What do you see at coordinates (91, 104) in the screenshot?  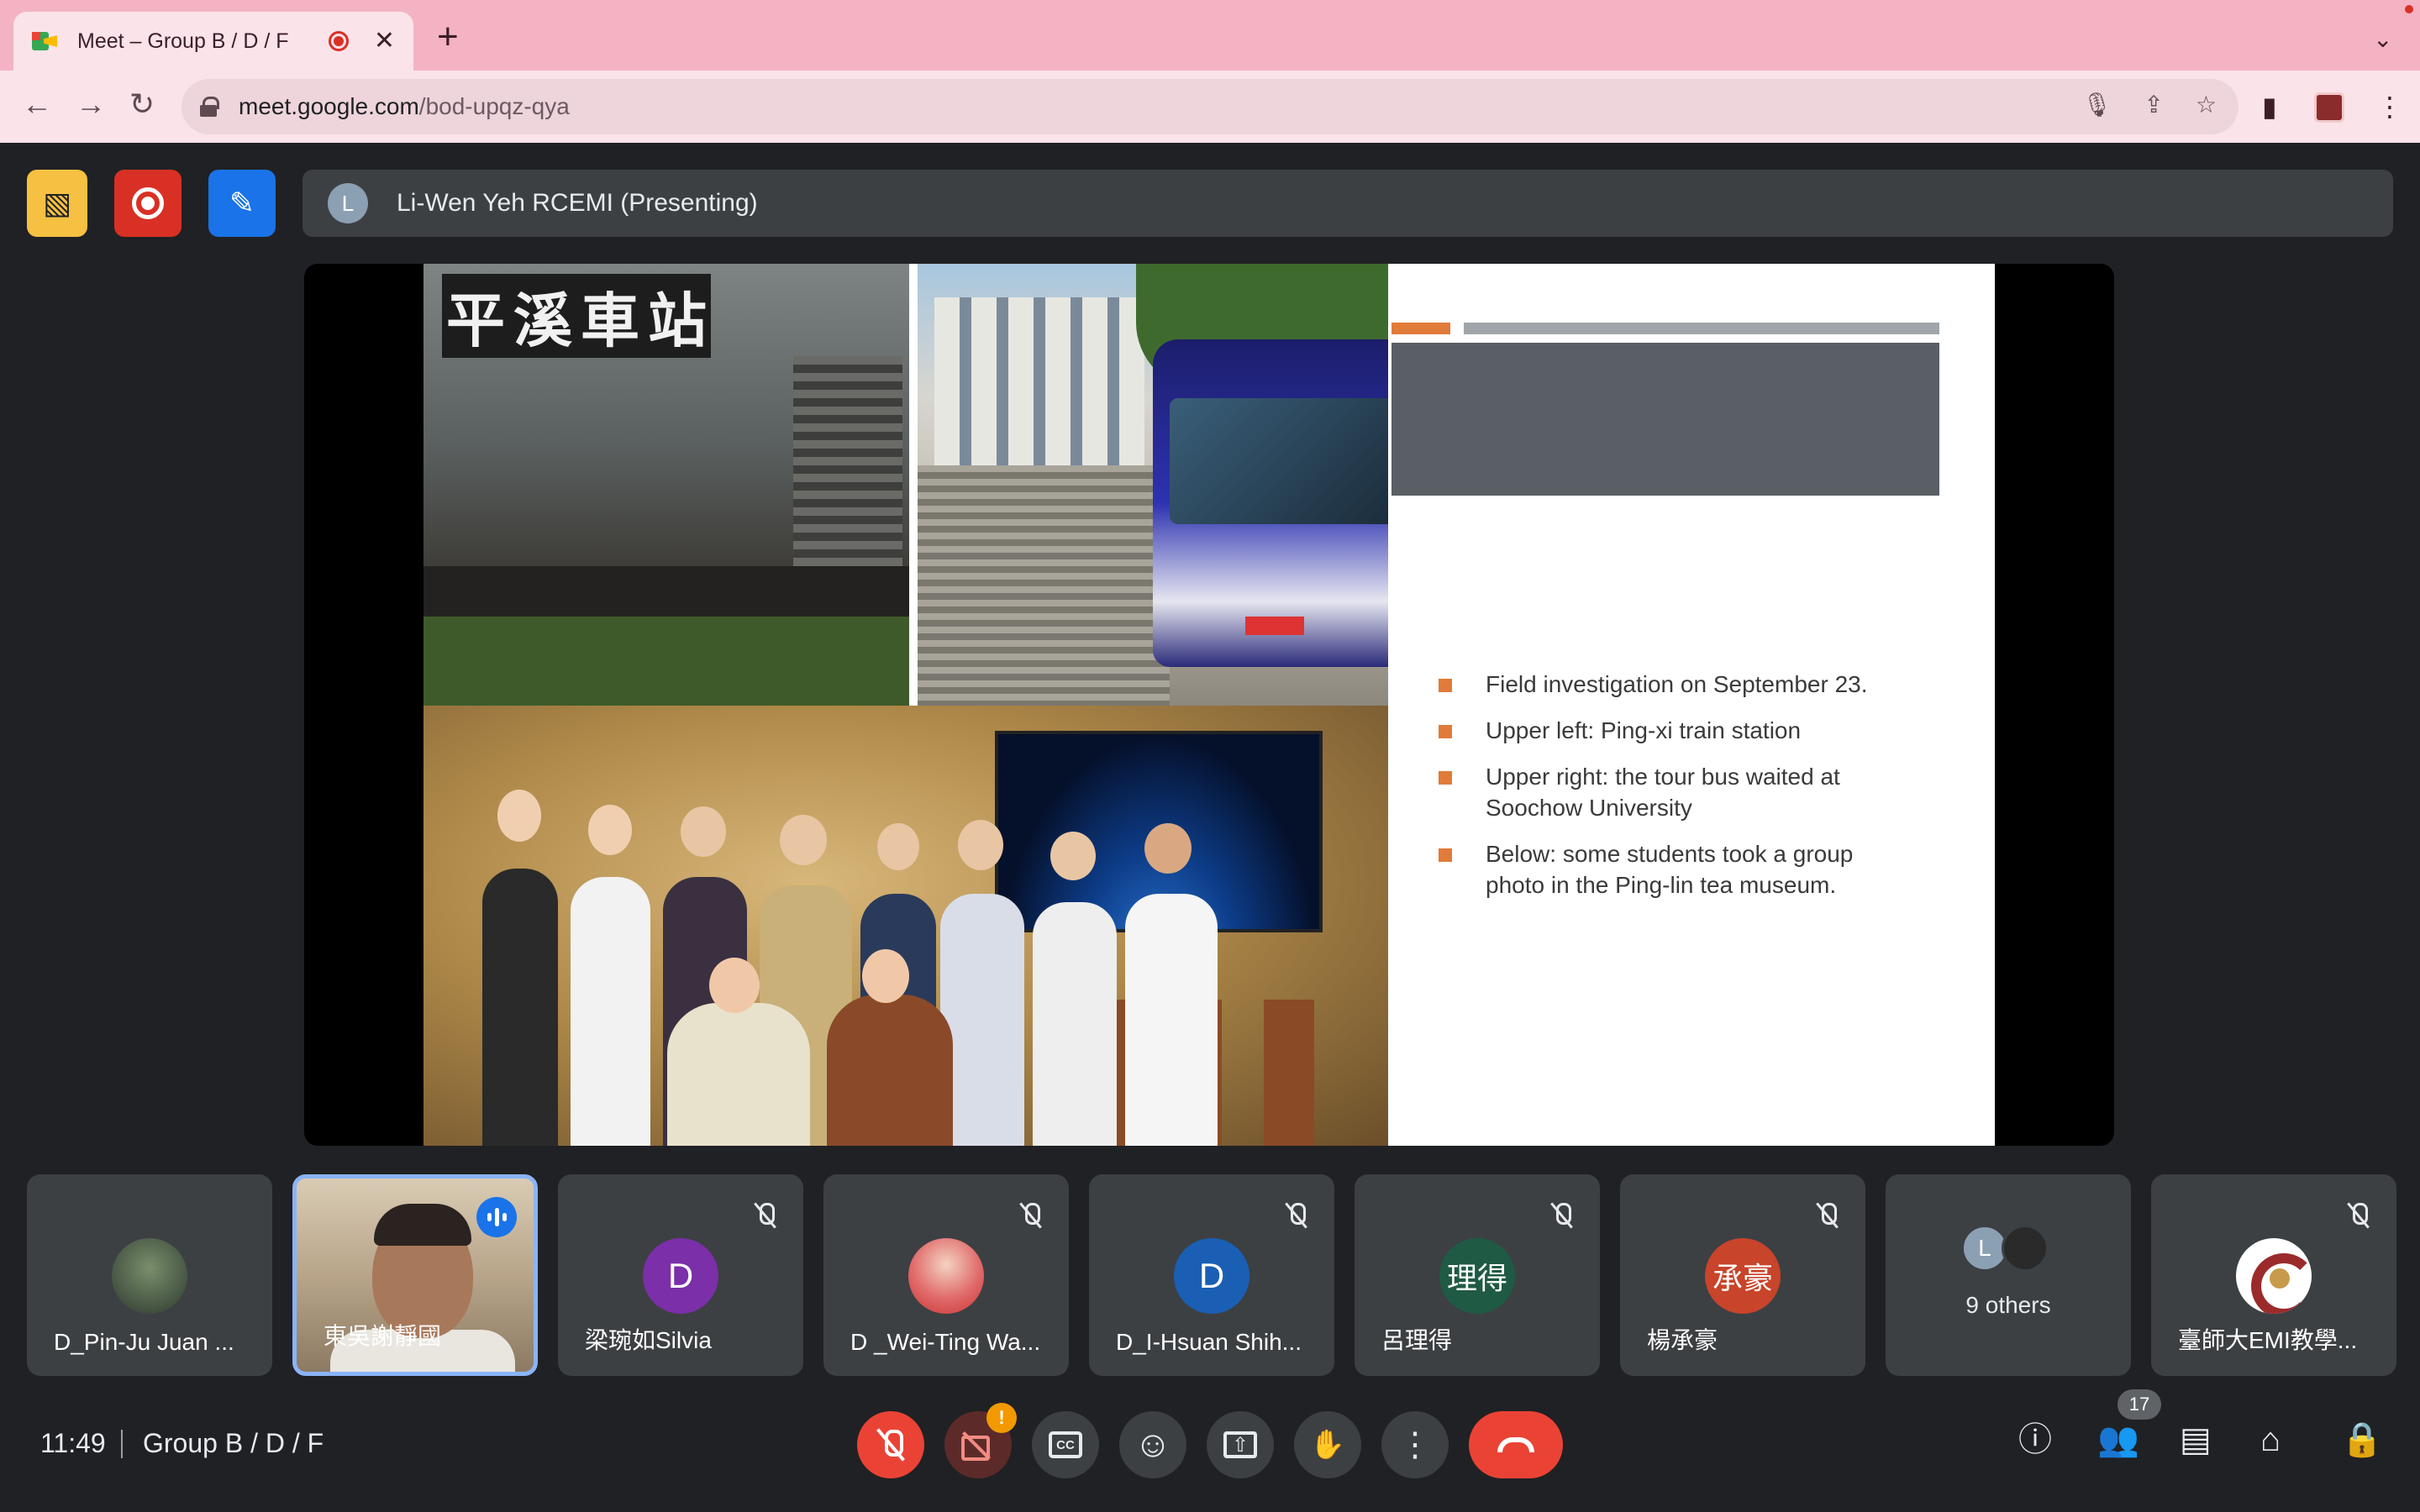 I see `forward-icon: →` at bounding box center [91, 104].